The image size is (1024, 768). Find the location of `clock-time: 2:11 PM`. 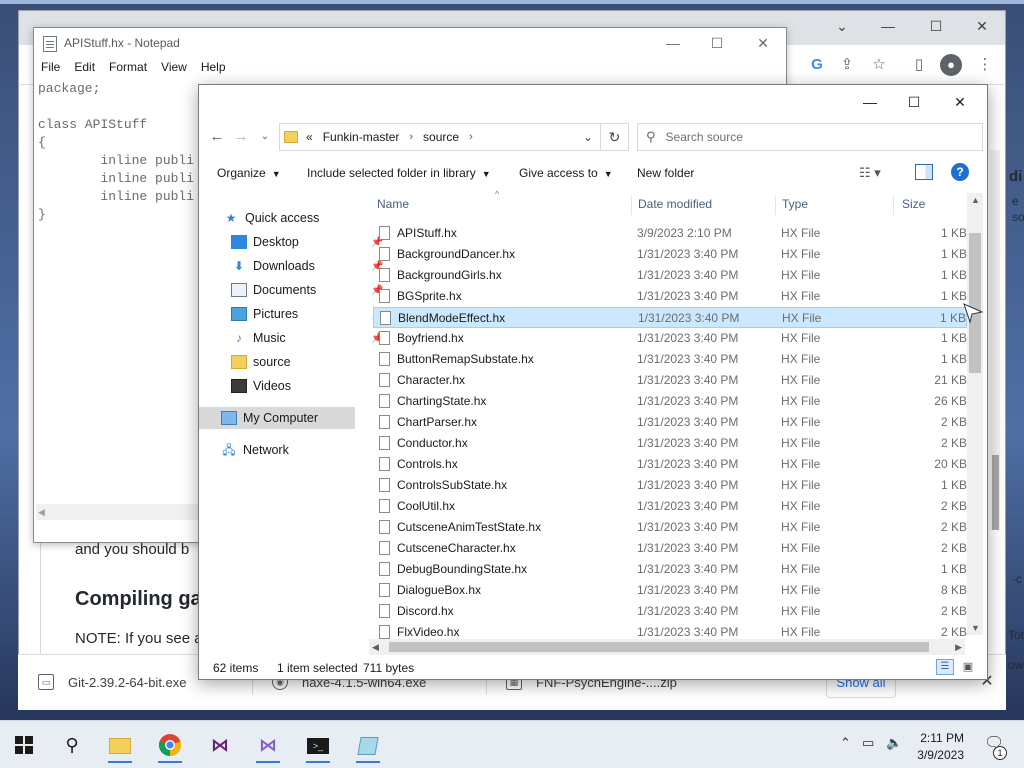

clock-time: 2:11 PM is located at coordinates (939, 738).